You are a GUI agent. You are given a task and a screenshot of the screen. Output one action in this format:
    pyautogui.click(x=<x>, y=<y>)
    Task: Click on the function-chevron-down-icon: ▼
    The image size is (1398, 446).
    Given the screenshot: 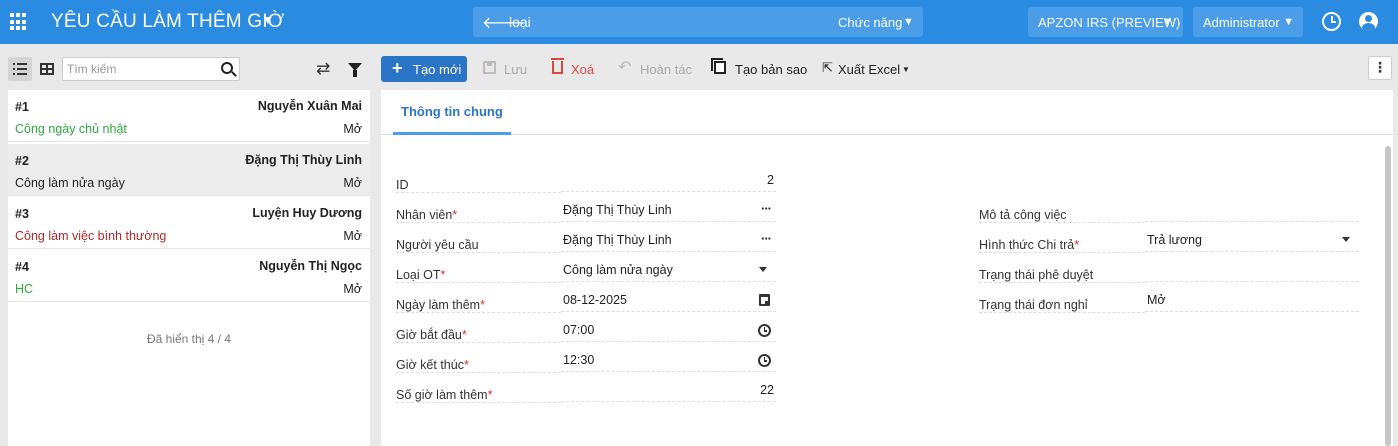 What is the action you would take?
    pyautogui.click(x=908, y=22)
    